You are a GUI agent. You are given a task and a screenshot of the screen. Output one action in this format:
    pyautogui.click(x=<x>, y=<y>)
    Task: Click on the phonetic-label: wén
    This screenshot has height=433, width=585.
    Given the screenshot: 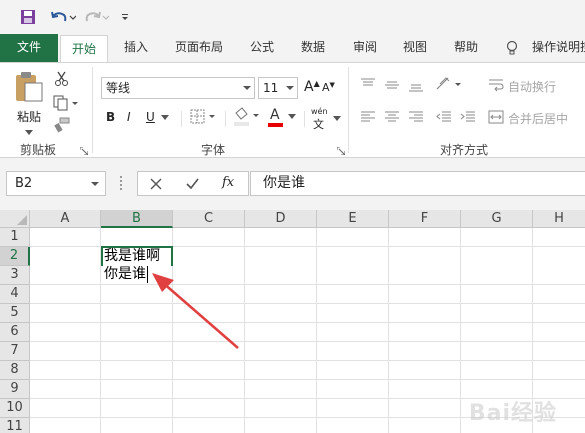 What is the action you would take?
    pyautogui.click(x=319, y=111)
    